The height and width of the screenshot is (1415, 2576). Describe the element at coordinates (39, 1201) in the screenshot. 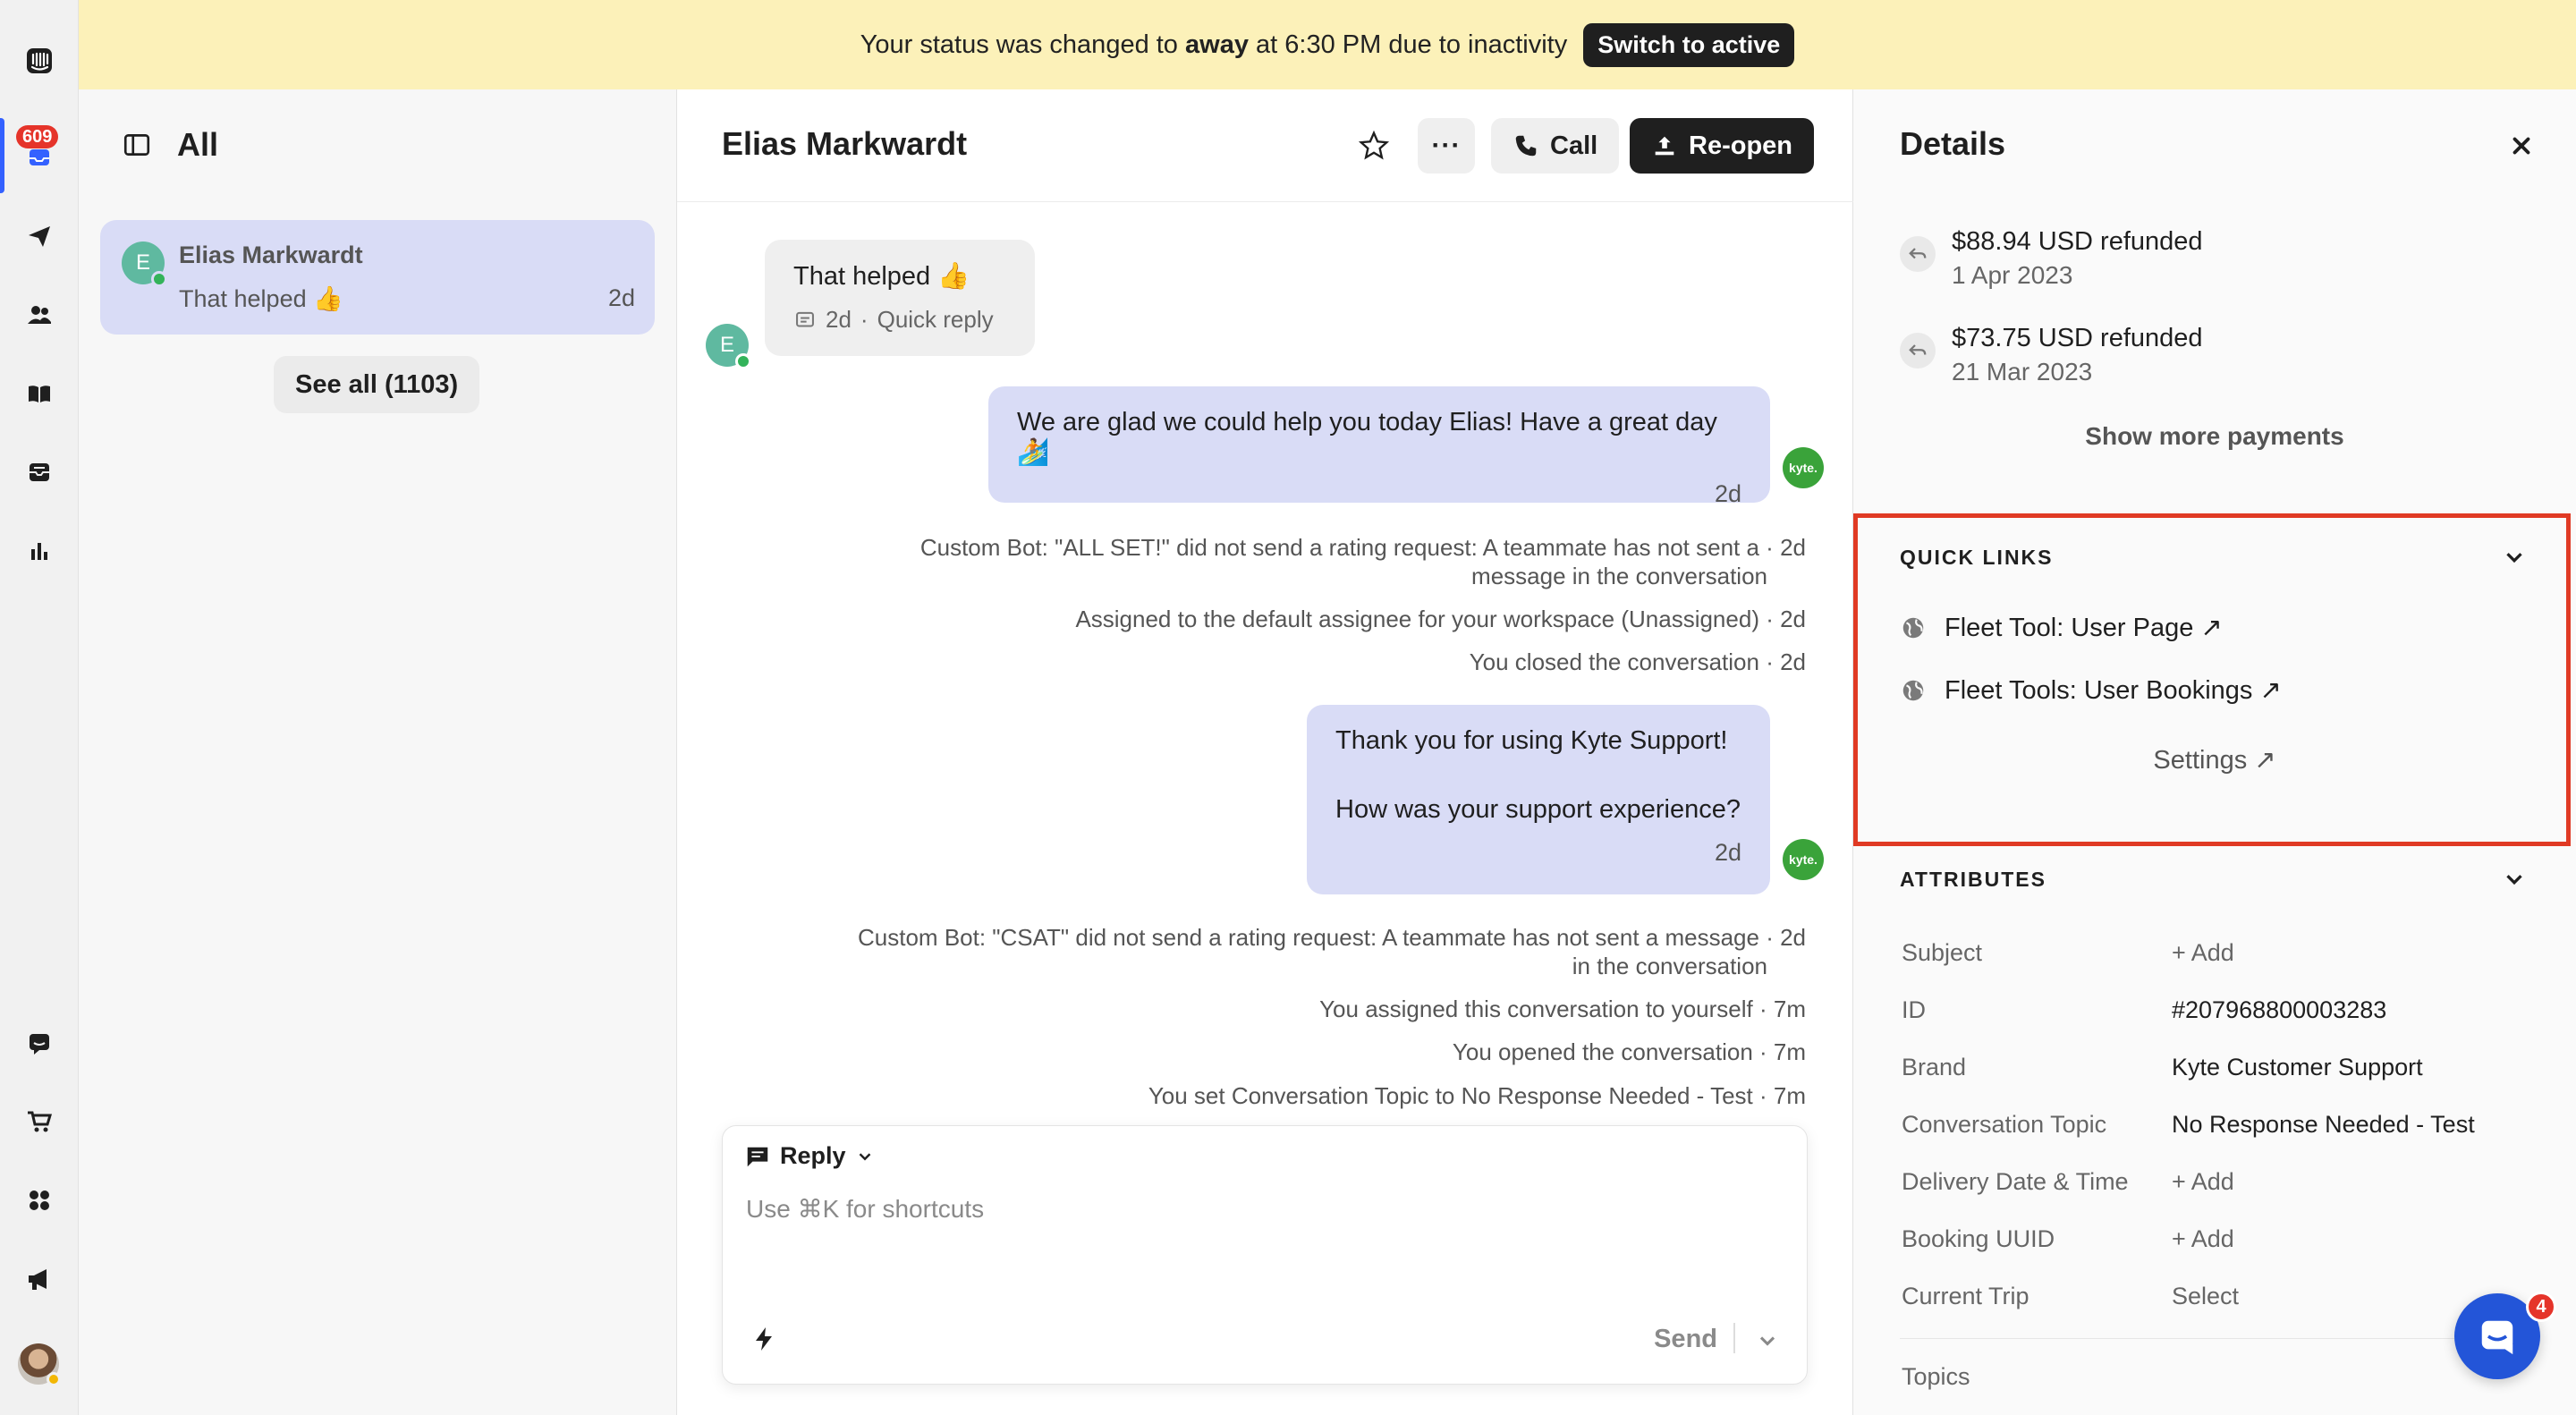

I see `apps-icon` at that location.